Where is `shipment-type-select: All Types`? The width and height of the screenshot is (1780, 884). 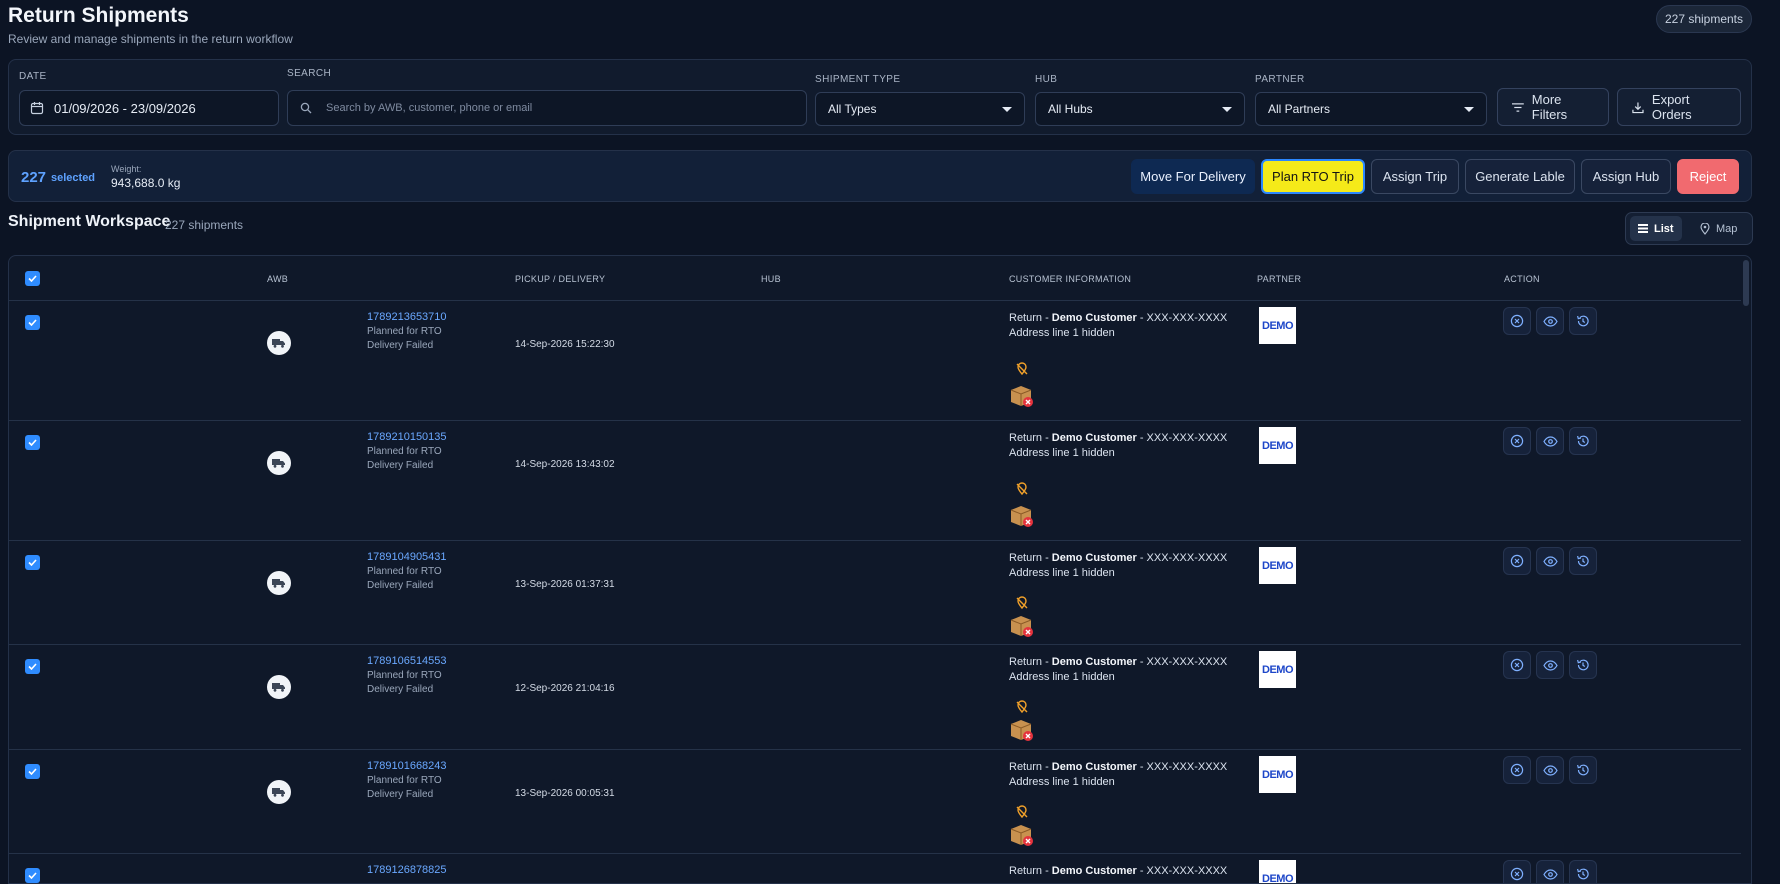
shipment-type-select: All Types is located at coordinates (920, 109).